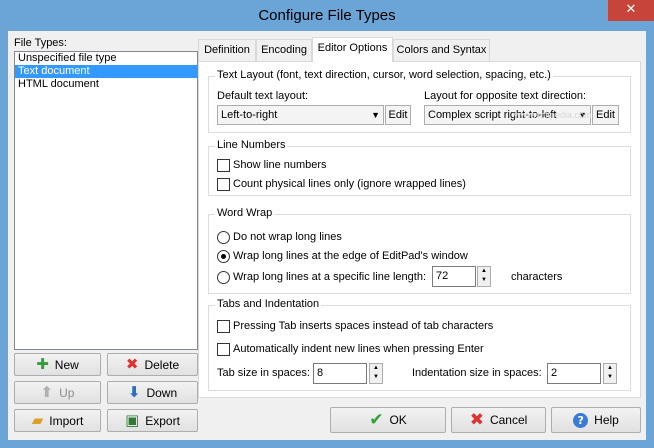  I want to click on tab-inserts-spaces-checkbox, so click(223, 326).